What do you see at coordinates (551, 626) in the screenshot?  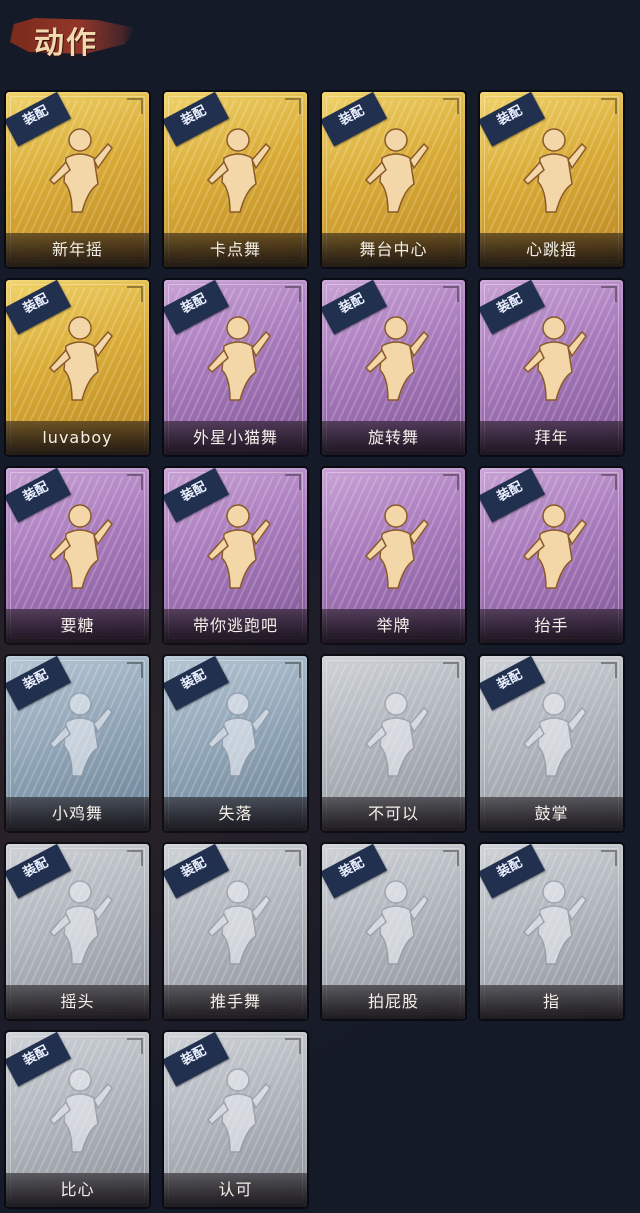 I see `emote-name: 抬手` at bounding box center [551, 626].